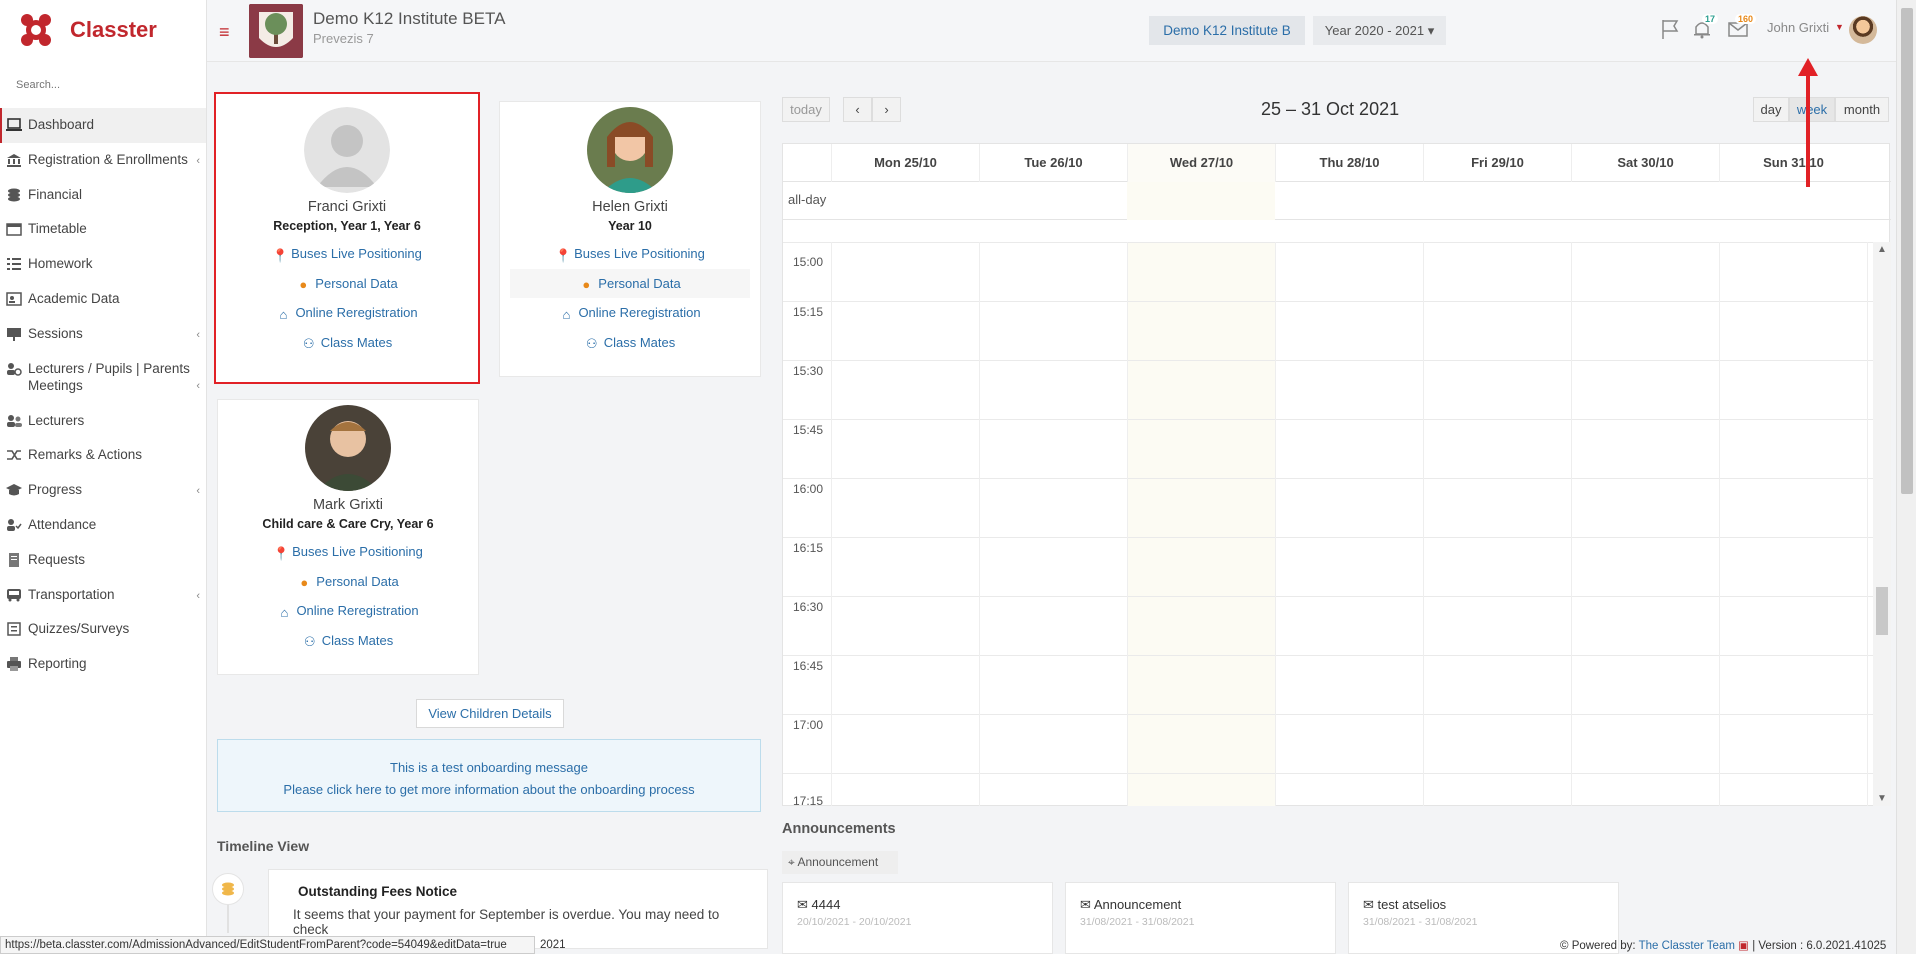  Describe the element at coordinates (14, 664) in the screenshot. I see `printer-icon` at that location.